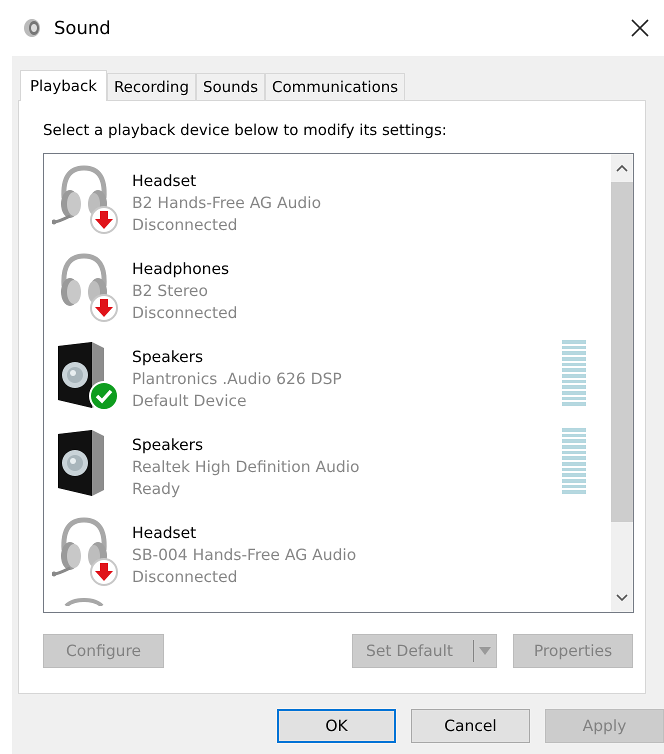  Describe the element at coordinates (181, 269) in the screenshot. I see `device-name: Headphones` at that location.